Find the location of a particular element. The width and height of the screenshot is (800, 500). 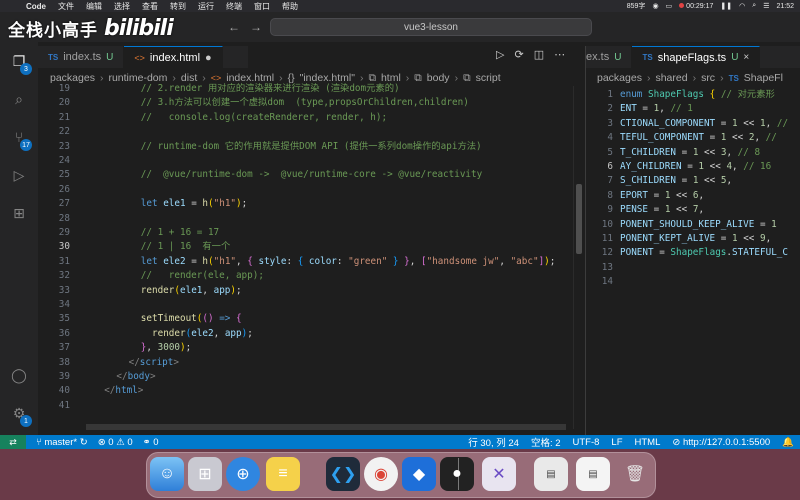

code-line: 35 setTimeout(() => { is located at coordinates (306, 319).